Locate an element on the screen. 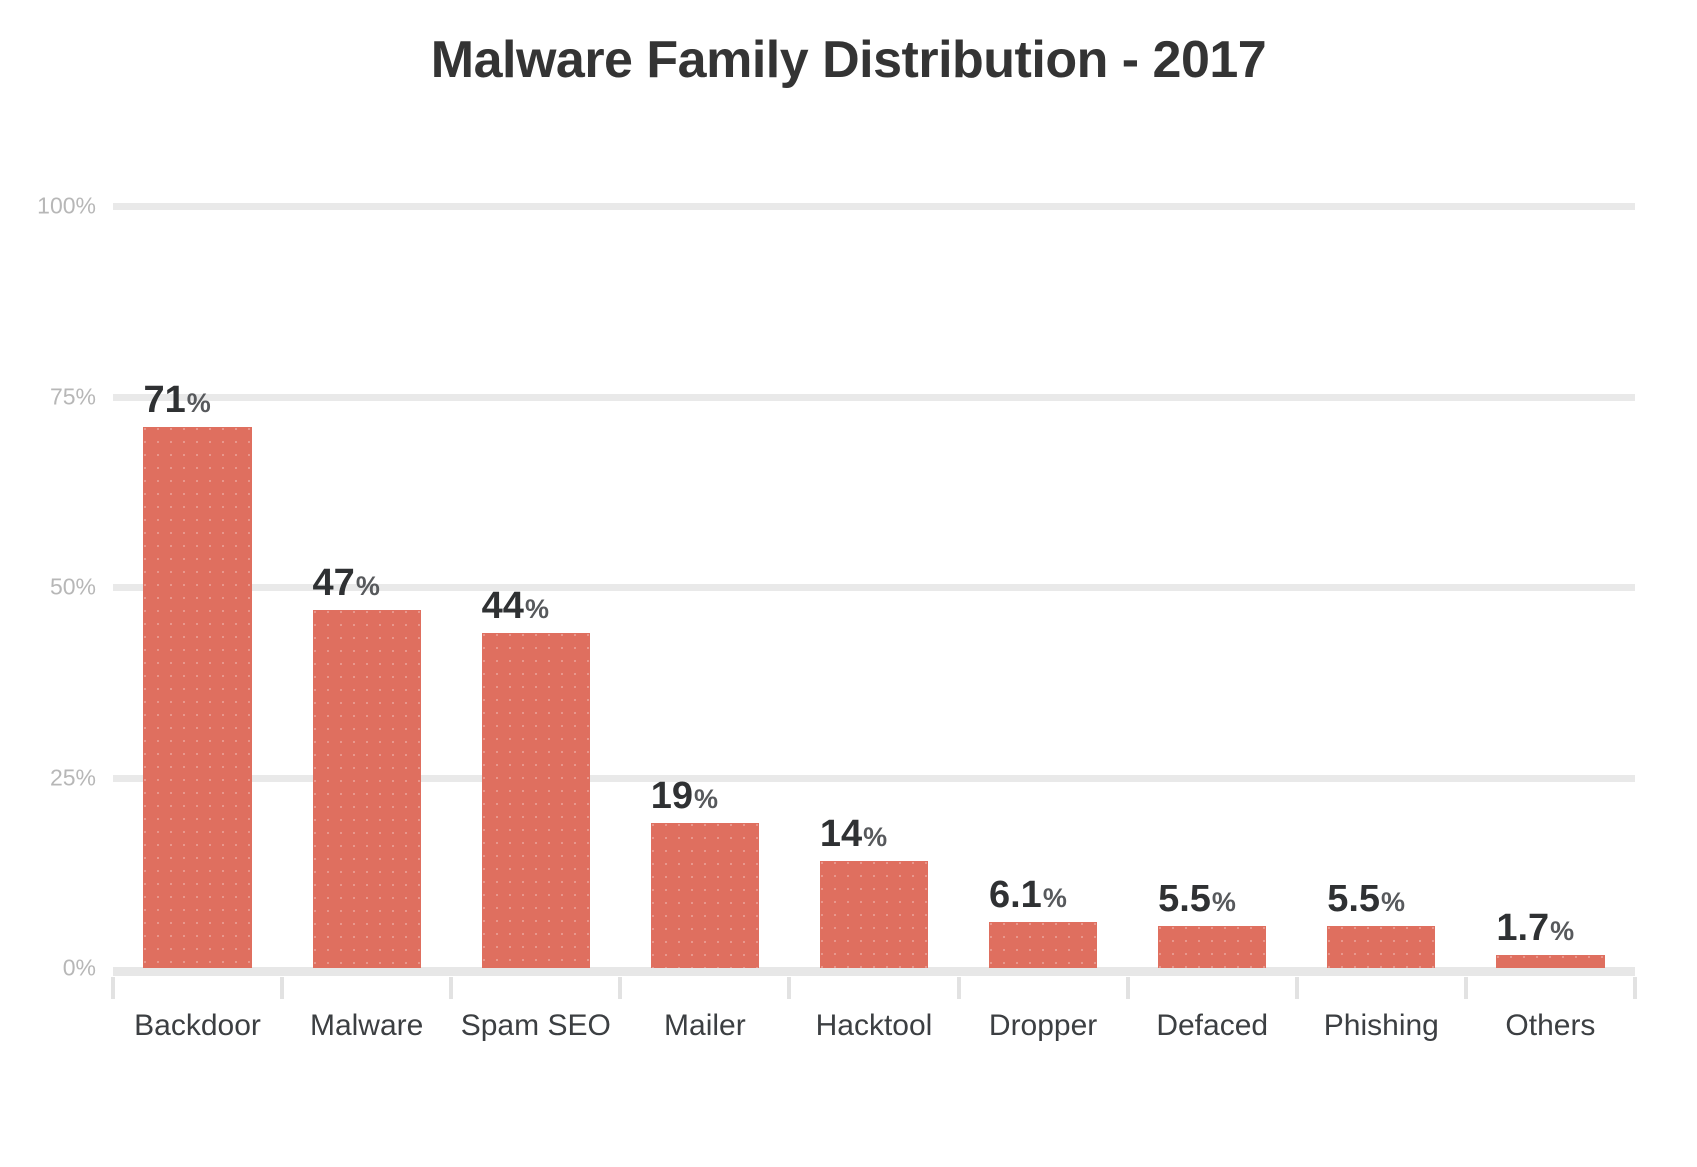 Image resolution: width=1697 pixels, height=1167 pixels. bar-value-label: 14% is located at coordinates (853, 834).